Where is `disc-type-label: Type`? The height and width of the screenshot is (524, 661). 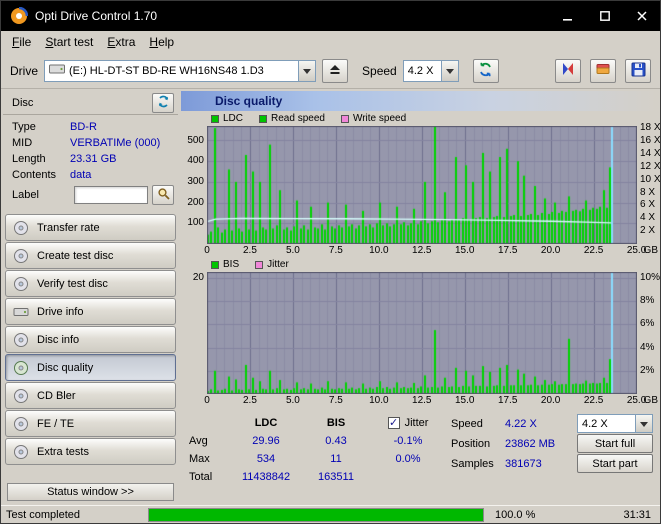
disc-type-label: Type is located at coordinates (24, 127).